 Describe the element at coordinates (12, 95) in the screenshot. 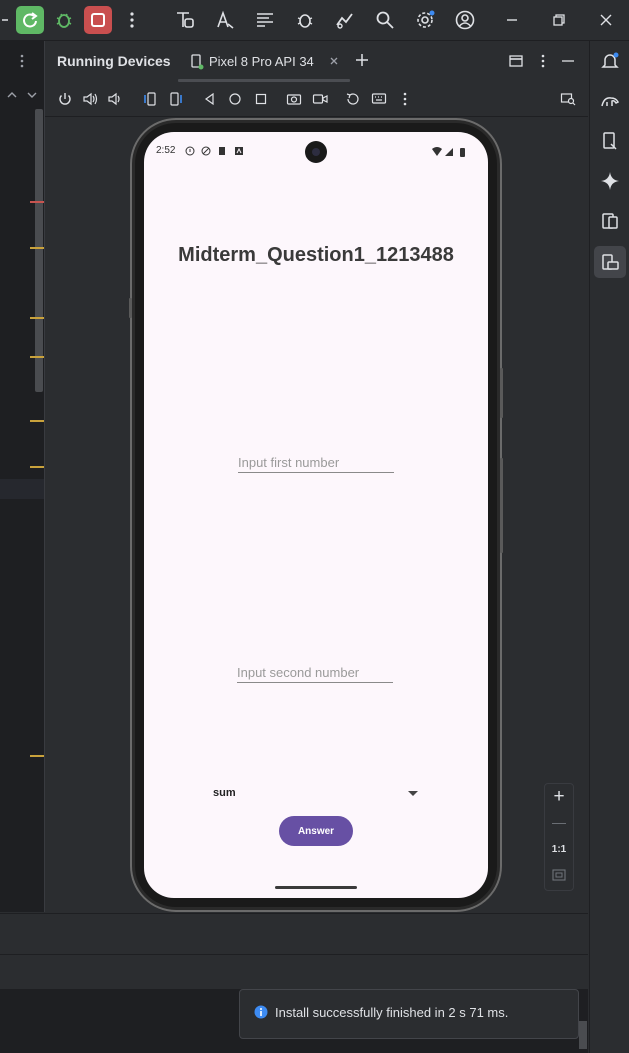

I see `chevron-up-icon` at that location.